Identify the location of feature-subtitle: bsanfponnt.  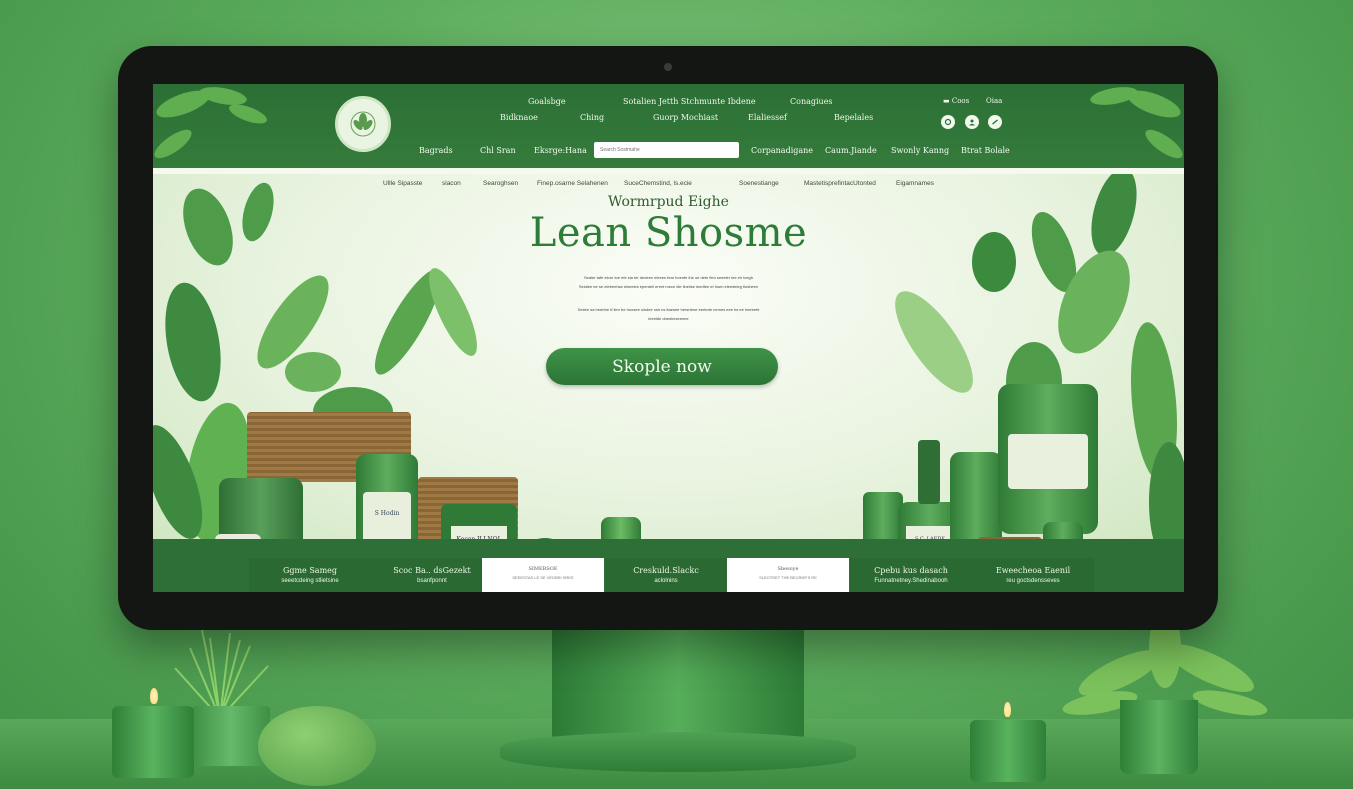
(432, 581).